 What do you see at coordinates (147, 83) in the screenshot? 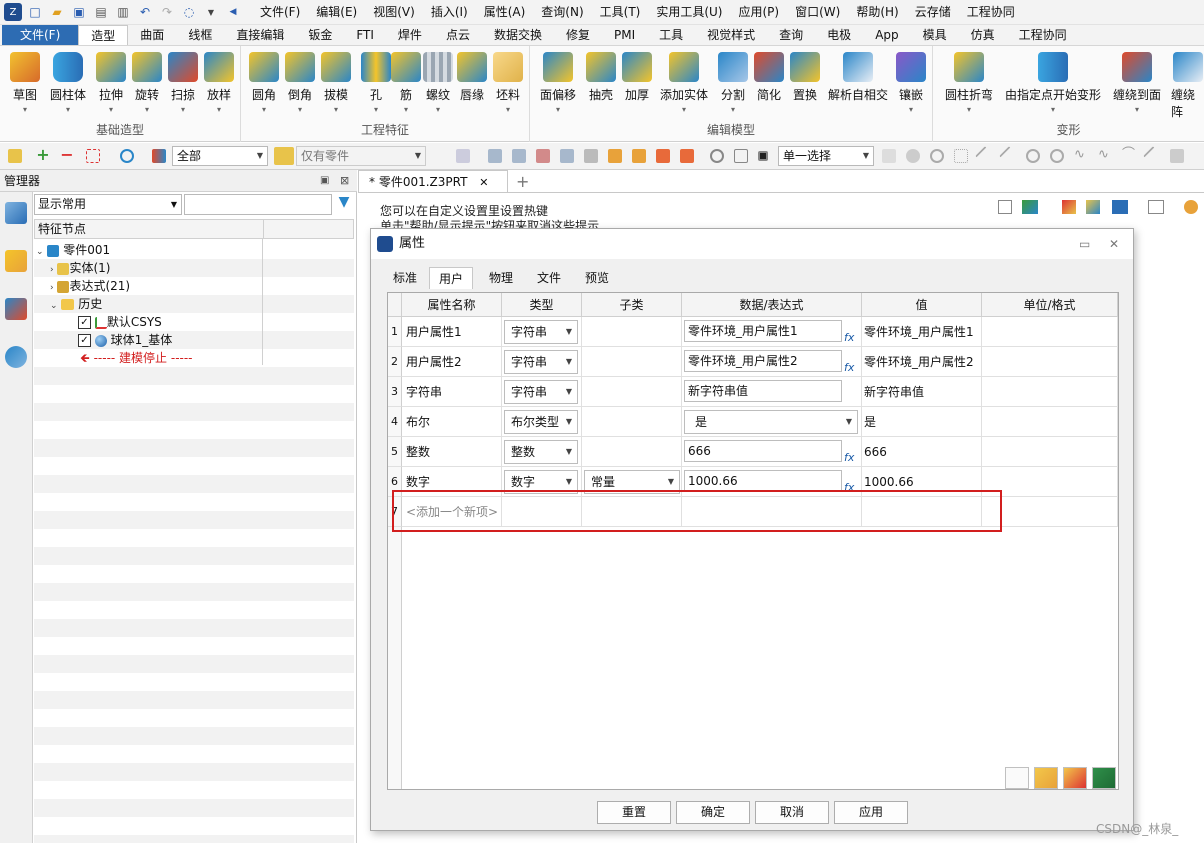
I see `revolve-tool: 旋转 ▾` at bounding box center [147, 83].